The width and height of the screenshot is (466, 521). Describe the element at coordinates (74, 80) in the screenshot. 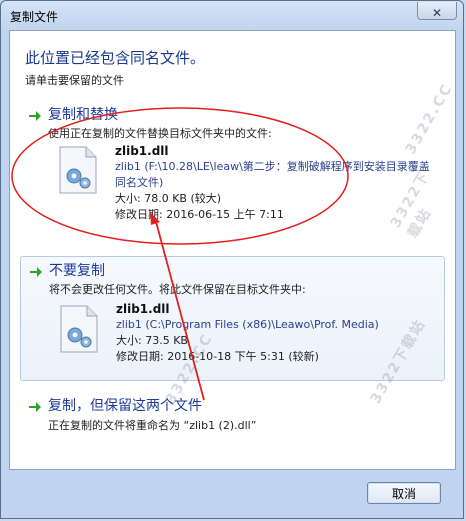

I see `instruction-text: 请单击要保留的文件` at that location.